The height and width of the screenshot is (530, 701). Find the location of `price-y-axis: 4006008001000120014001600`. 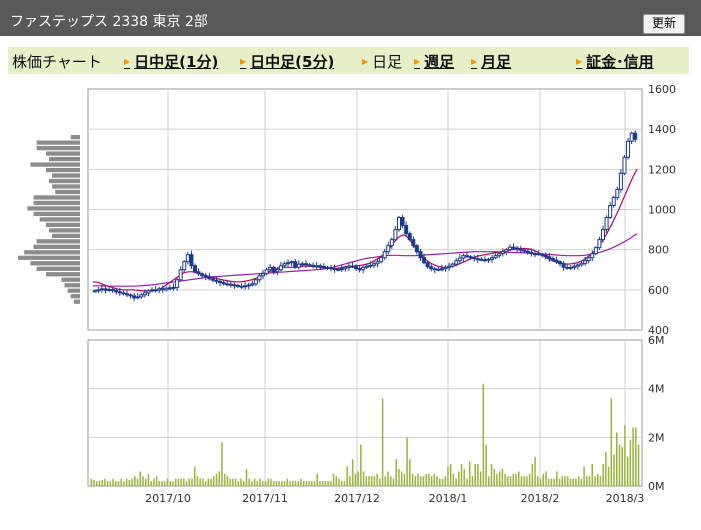

price-y-axis: 4006008001000120014001600 is located at coordinates (662, 210).